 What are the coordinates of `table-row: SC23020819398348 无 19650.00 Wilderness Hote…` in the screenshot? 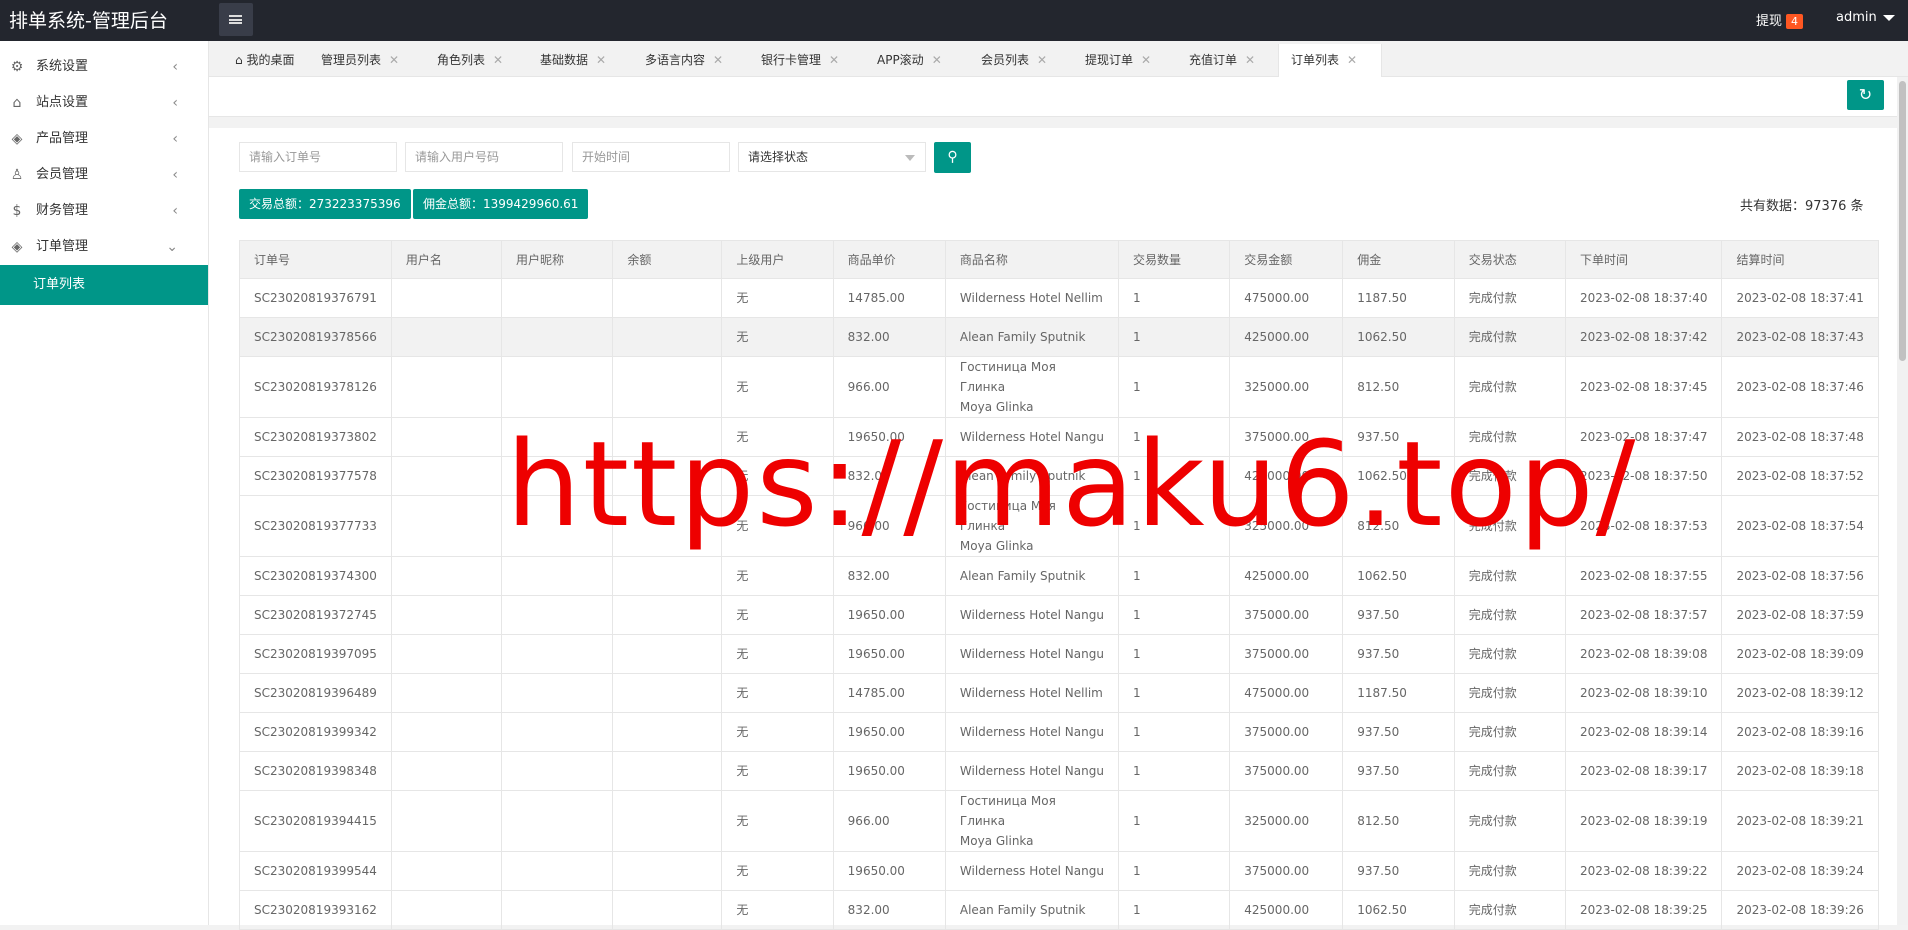 It's located at (1059, 771).